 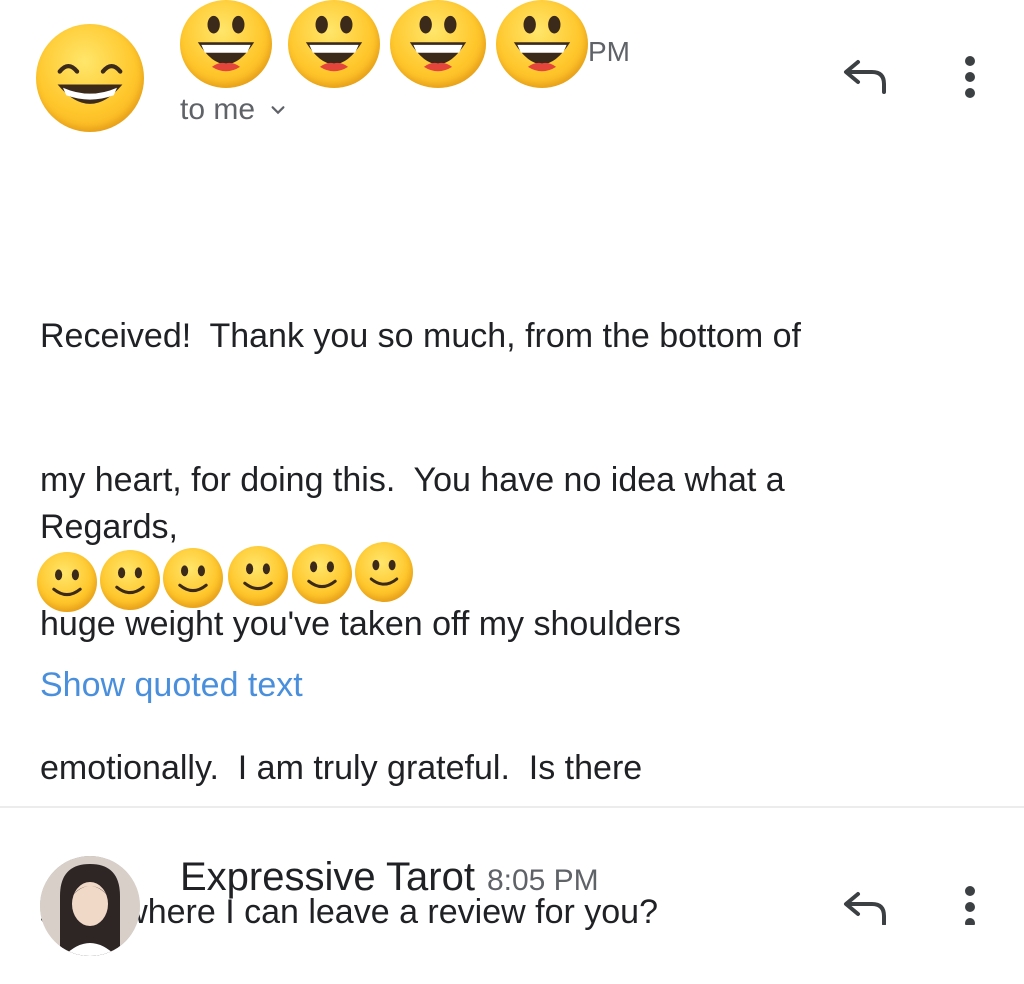 What do you see at coordinates (171, 685) in the screenshot?
I see `show-quoted-text-link: Show quoted text` at bounding box center [171, 685].